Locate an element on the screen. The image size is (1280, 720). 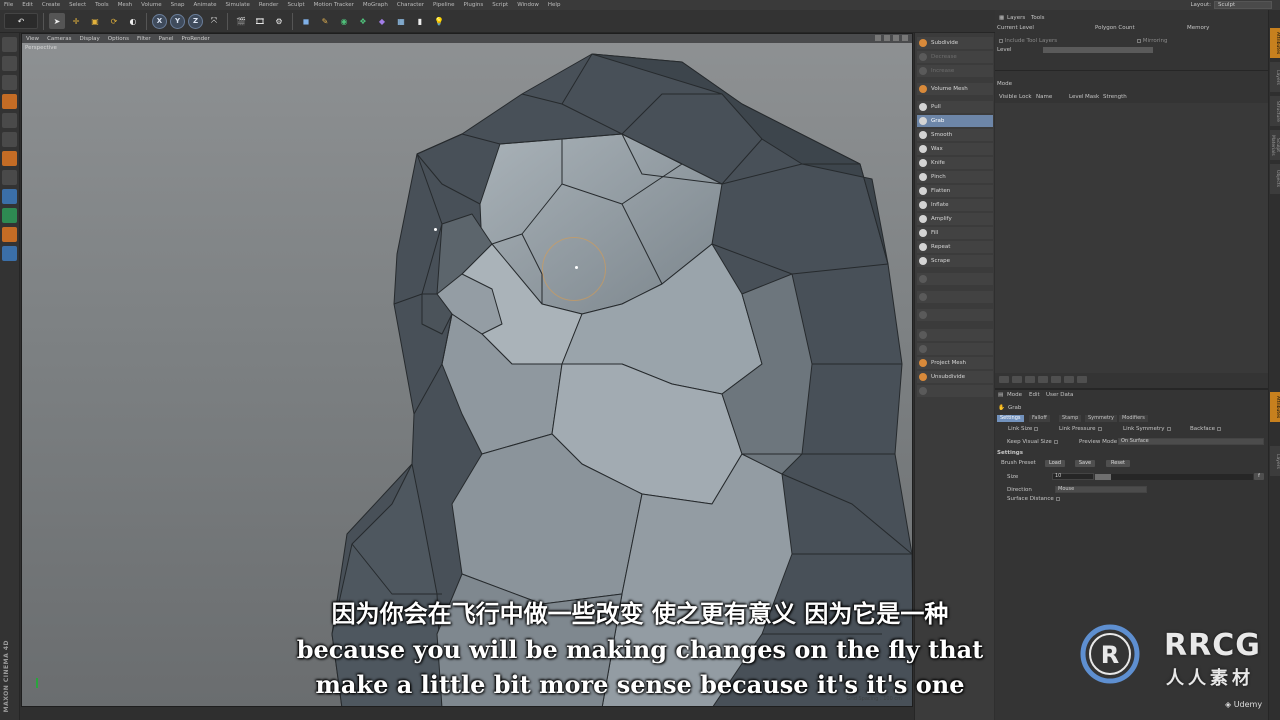
new-folder-icon is located at coordinates (1017, 379).